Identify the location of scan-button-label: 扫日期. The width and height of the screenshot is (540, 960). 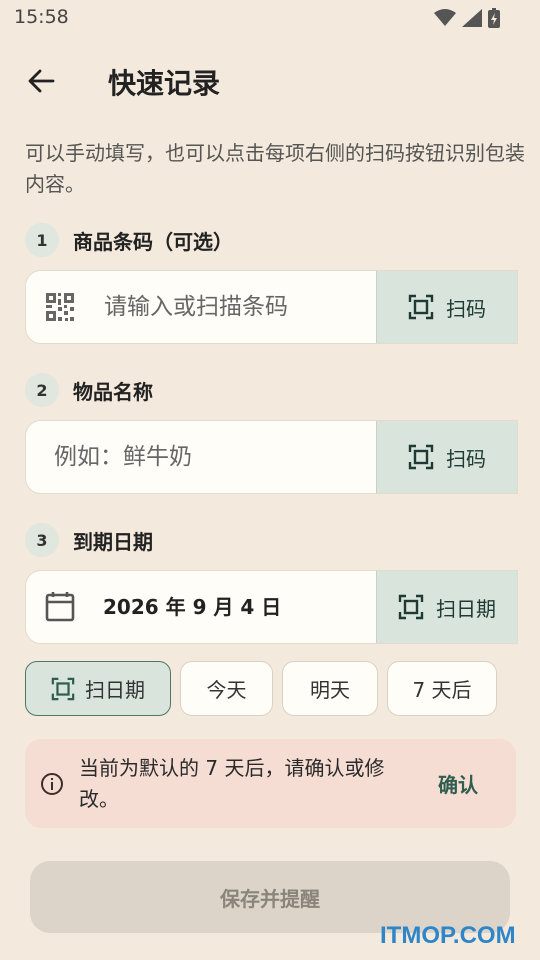
(466, 608).